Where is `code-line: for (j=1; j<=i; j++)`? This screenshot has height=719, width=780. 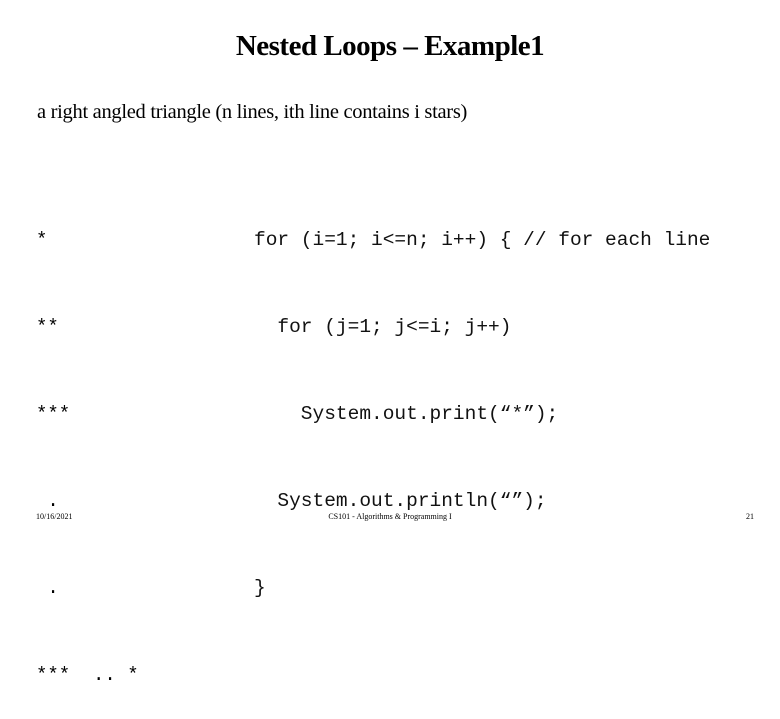 code-line: for (j=1; j<=i; j++) is located at coordinates (383, 327).